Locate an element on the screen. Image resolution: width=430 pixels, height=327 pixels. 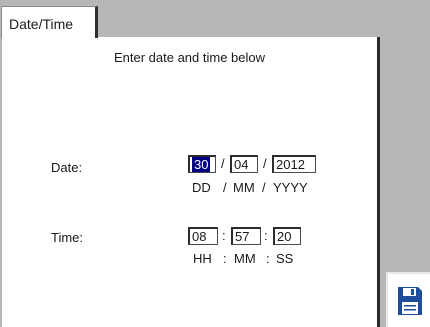
time-minutes-field: 57 is located at coordinates (246, 236).